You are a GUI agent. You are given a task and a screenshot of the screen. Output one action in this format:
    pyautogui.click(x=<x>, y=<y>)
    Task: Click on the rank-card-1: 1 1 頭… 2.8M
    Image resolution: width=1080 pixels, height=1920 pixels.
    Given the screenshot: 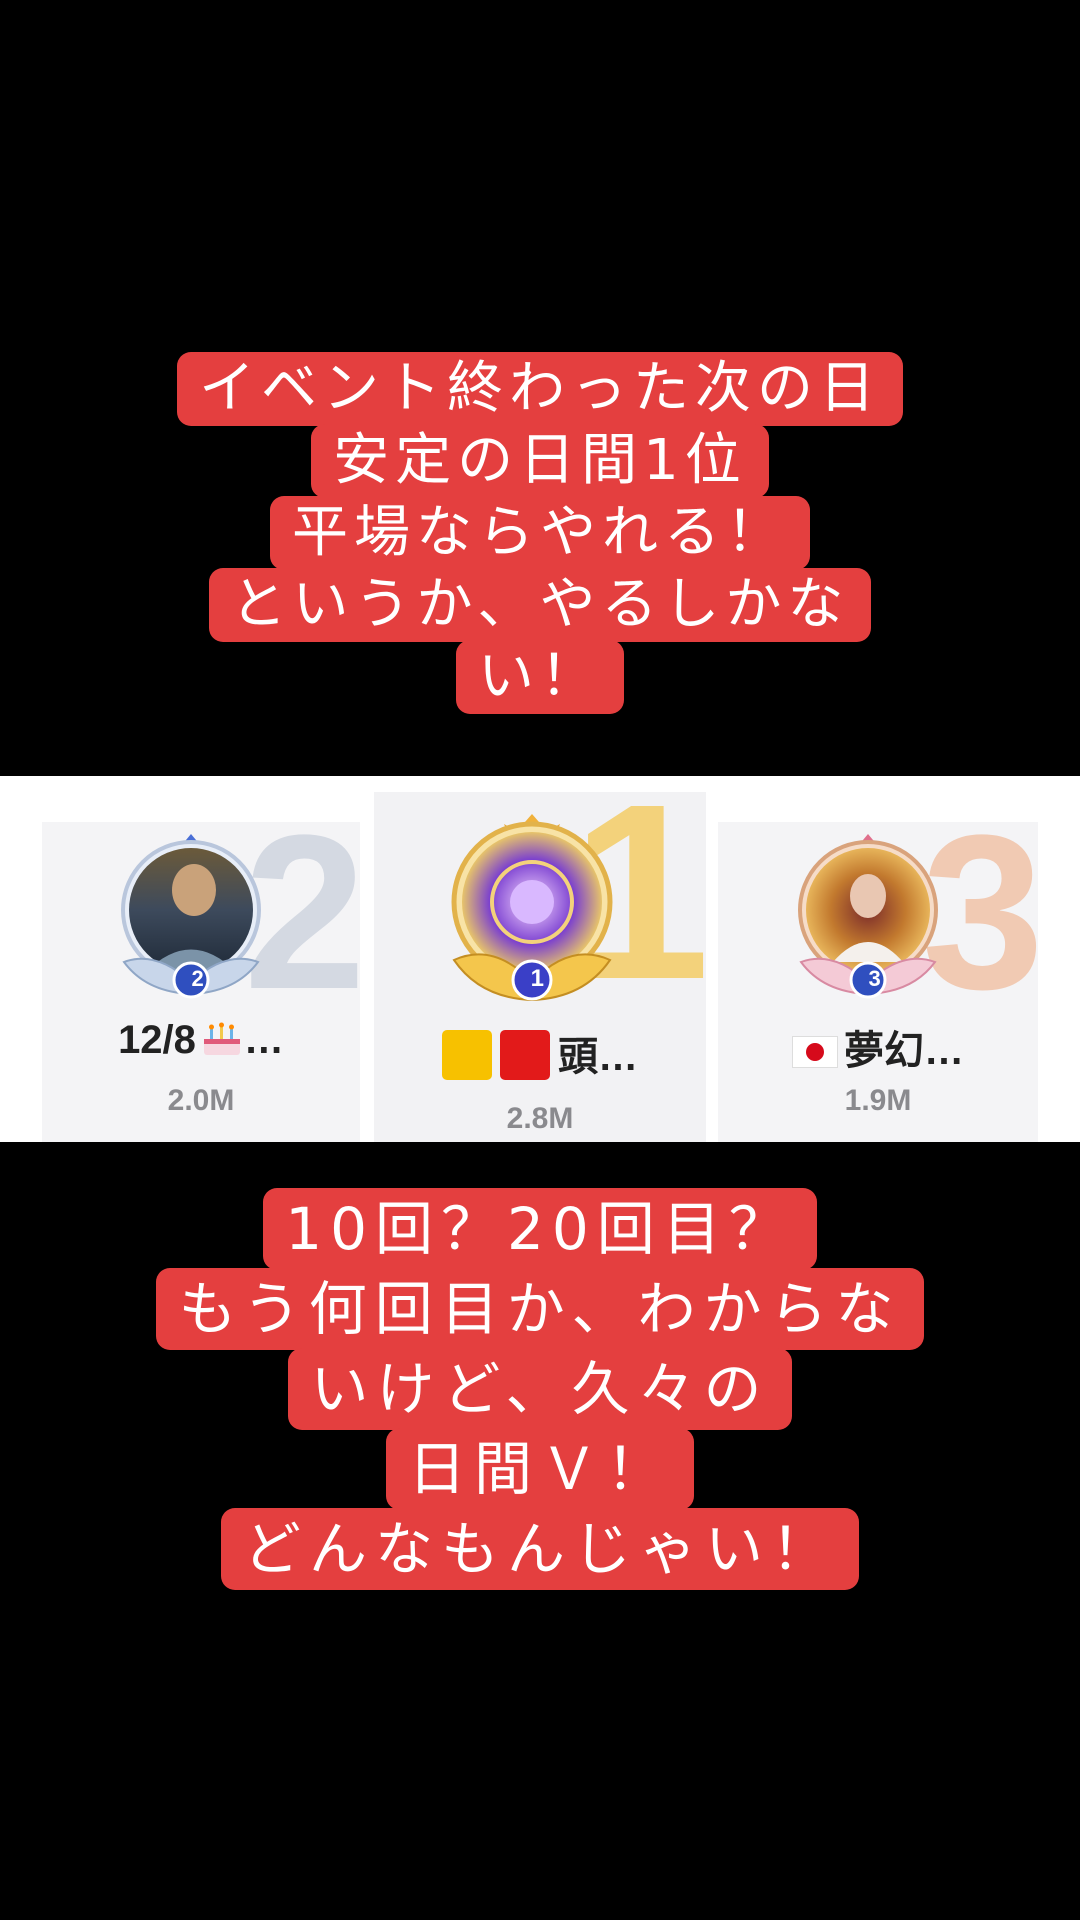 What is the action you would take?
    pyautogui.click(x=540, y=967)
    